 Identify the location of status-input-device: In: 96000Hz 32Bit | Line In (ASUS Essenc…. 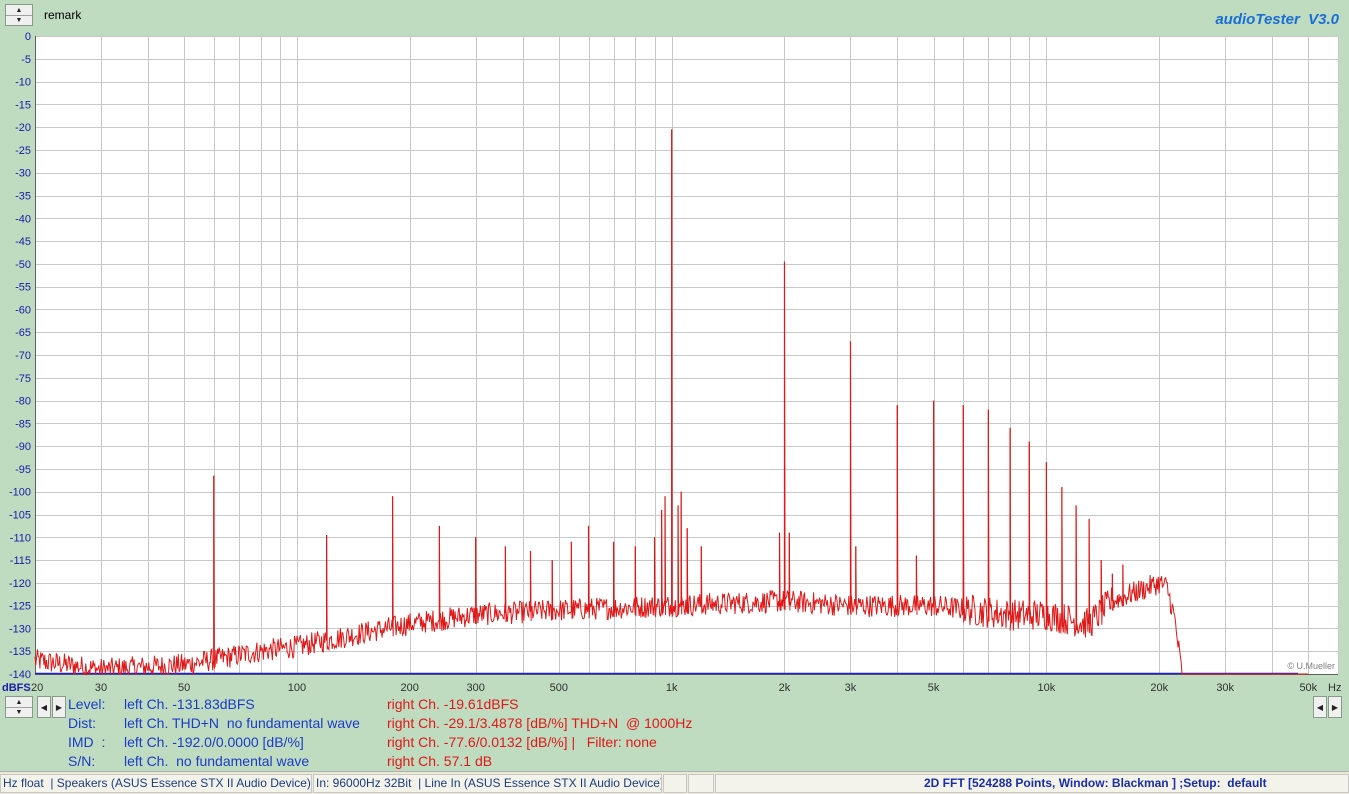
(487, 783).